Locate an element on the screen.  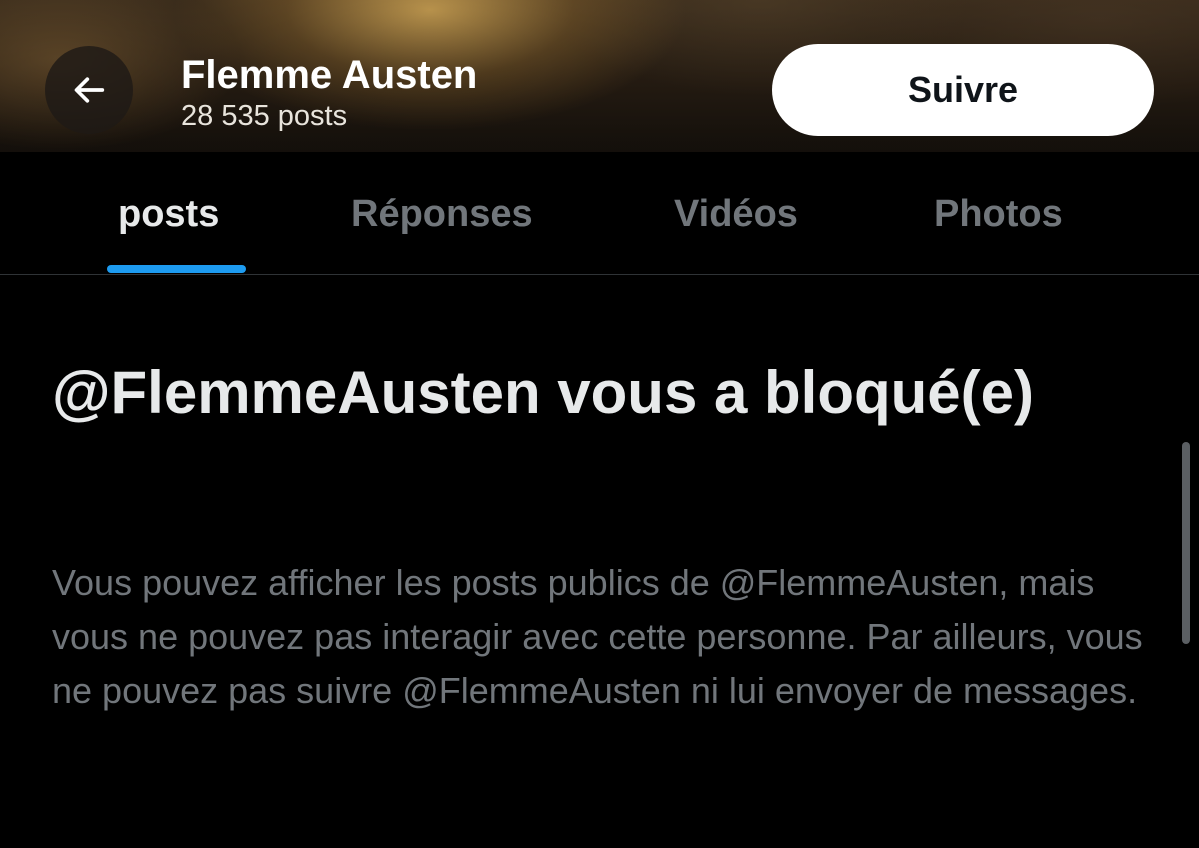
follow-button: Suivre is located at coordinates (963, 90).